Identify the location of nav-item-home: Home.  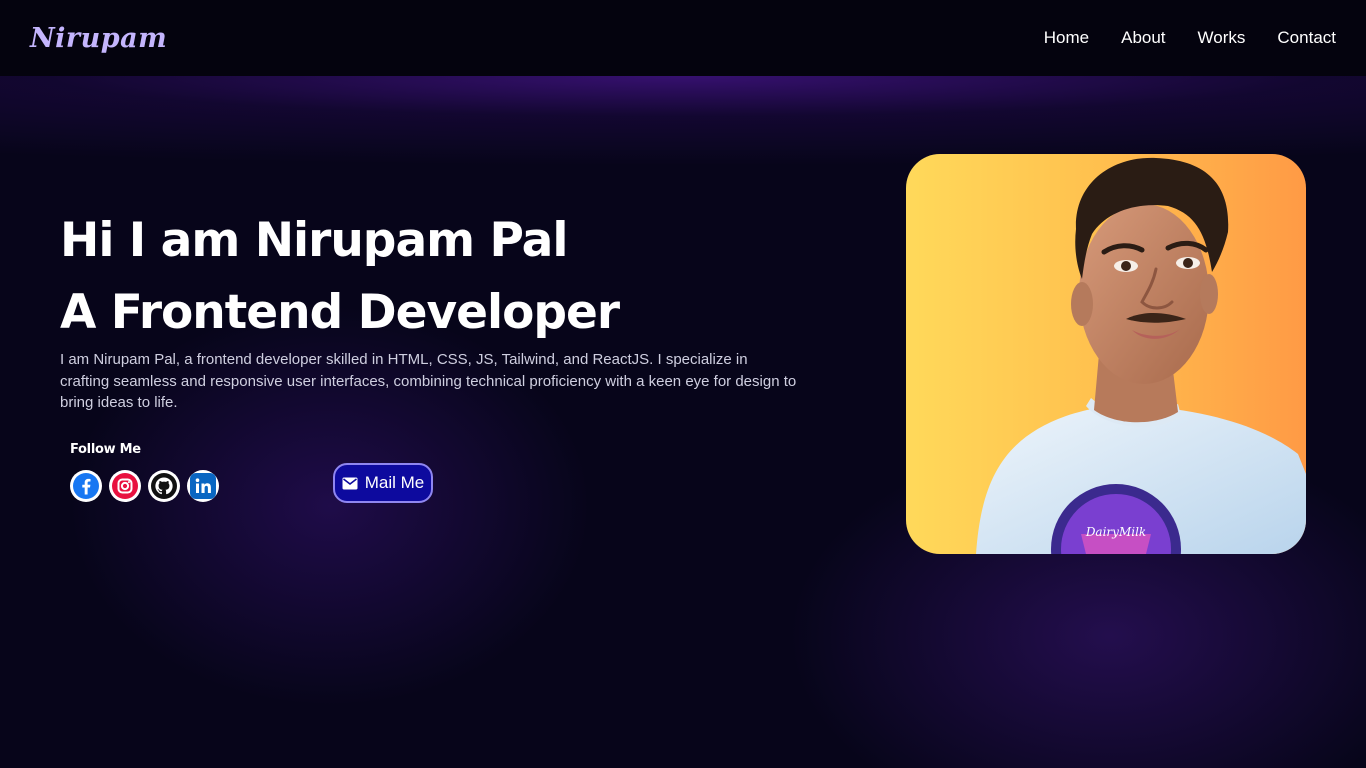
(1066, 38).